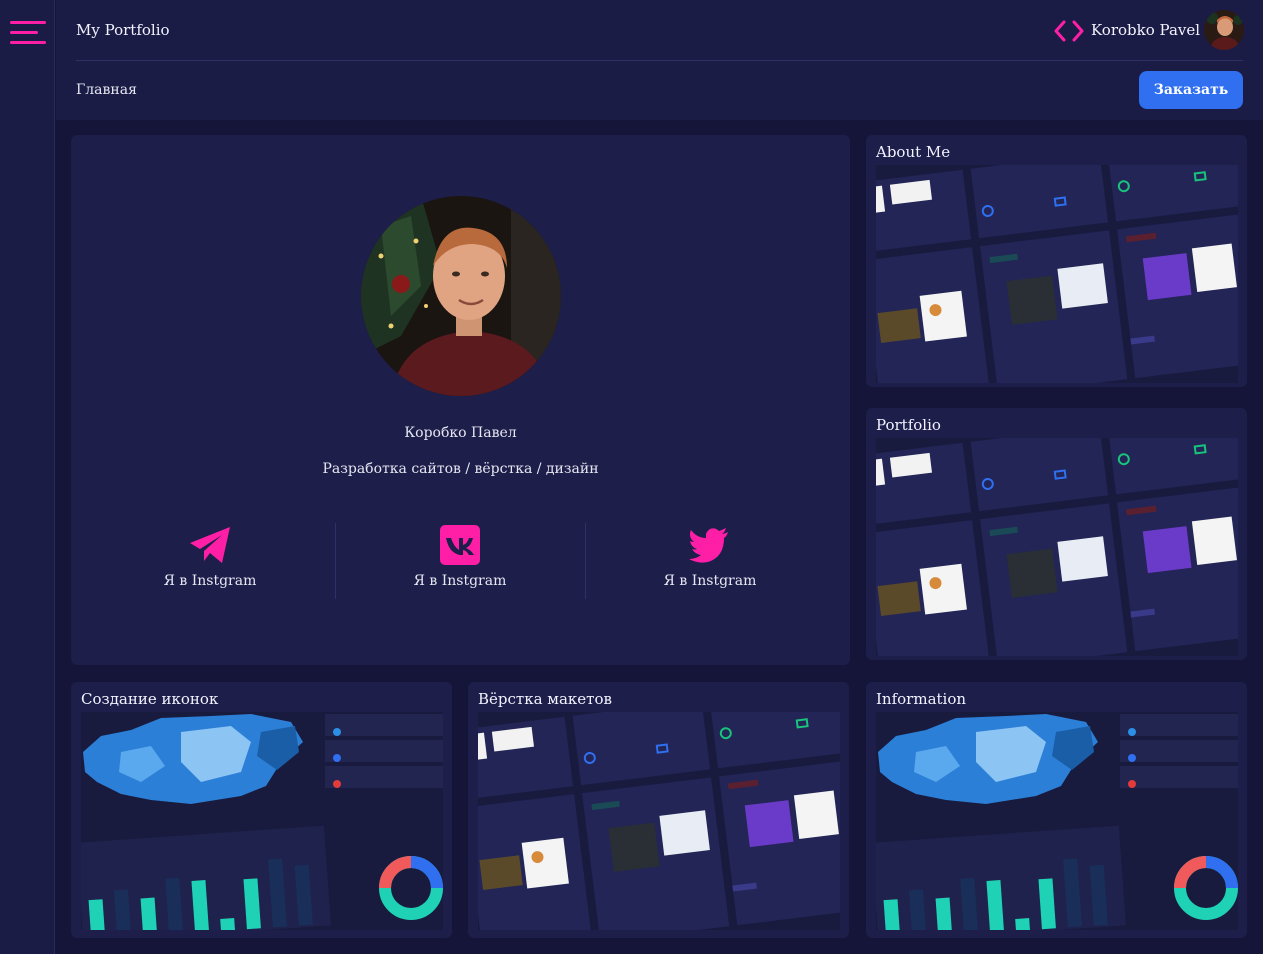 Image resolution: width=1263 pixels, height=954 pixels. Describe the element at coordinates (461, 296) in the screenshot. I see `profile-photo` at that location.